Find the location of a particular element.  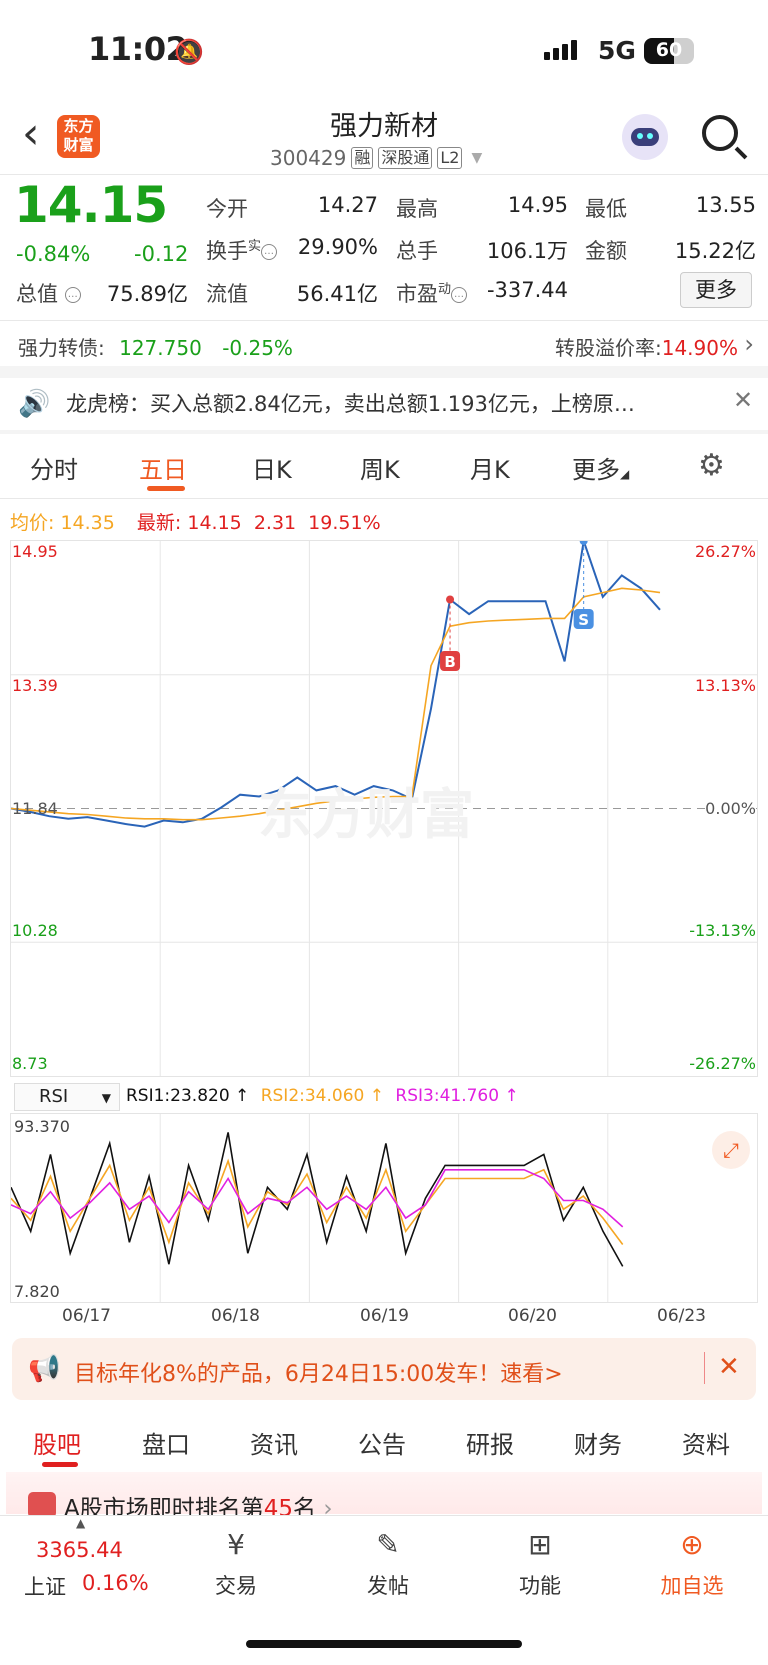

tab-weekly-k: 周K is located at coordinates (380, 467).